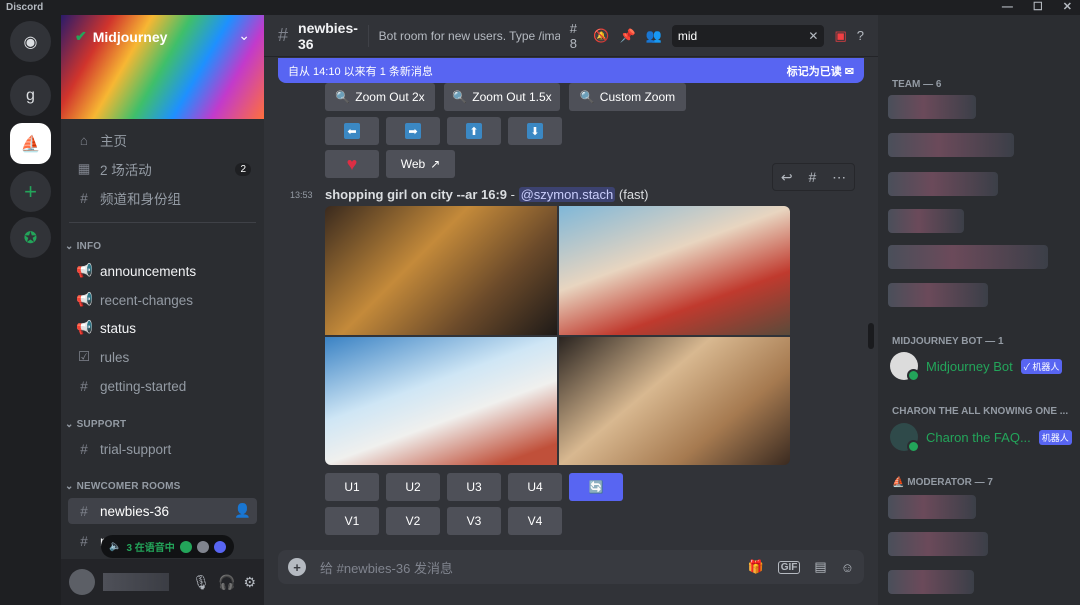 The height and width of the screenshot is (605, 1080). I want to click on heart-icon: ♥, so click(352, 163).